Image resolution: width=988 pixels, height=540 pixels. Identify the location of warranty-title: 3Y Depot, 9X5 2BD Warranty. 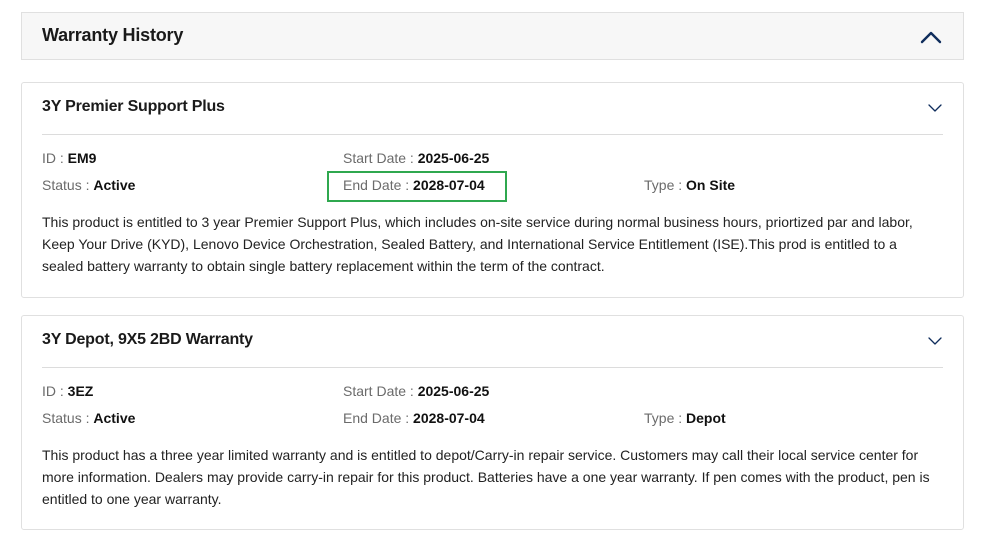
(147, 339).